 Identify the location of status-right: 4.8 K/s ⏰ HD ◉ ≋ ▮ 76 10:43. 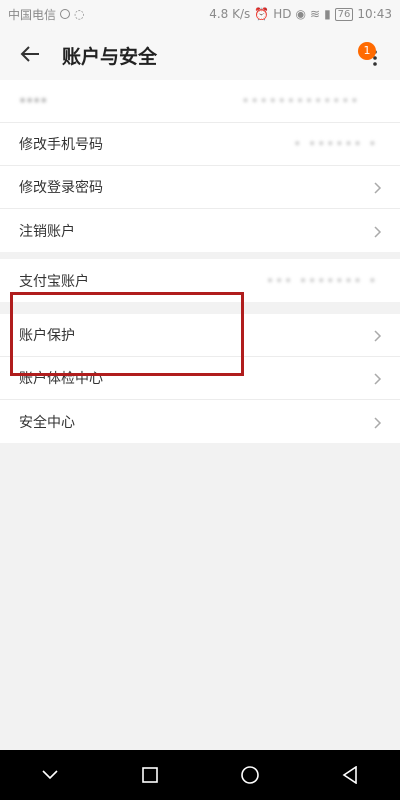
(300, 14).